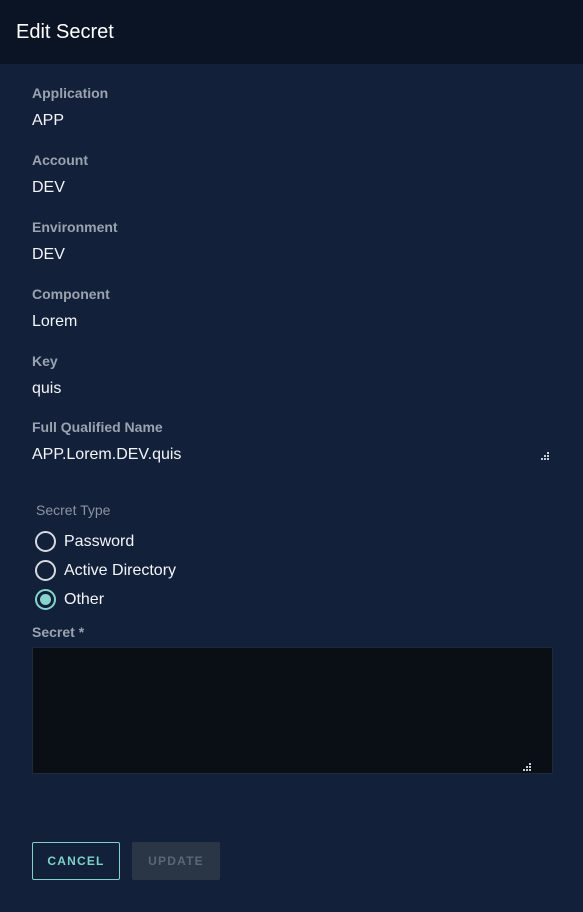 The height and width of the screenshot is (912, 583). What do you see at coordinates (70, 108) in the screenshot?
I see `field-application: Application APP` at bounding box center [70, 108].